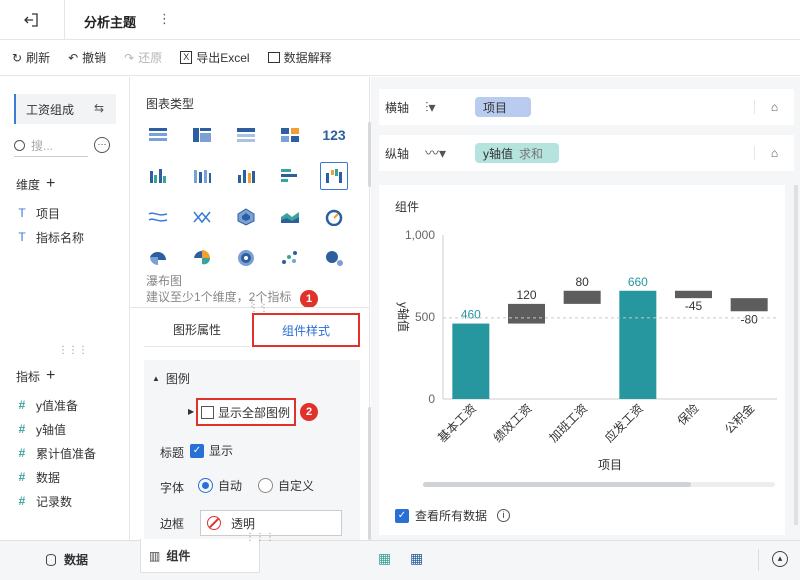  I want to click on add-component-icon: ▦, so click(384, 558).